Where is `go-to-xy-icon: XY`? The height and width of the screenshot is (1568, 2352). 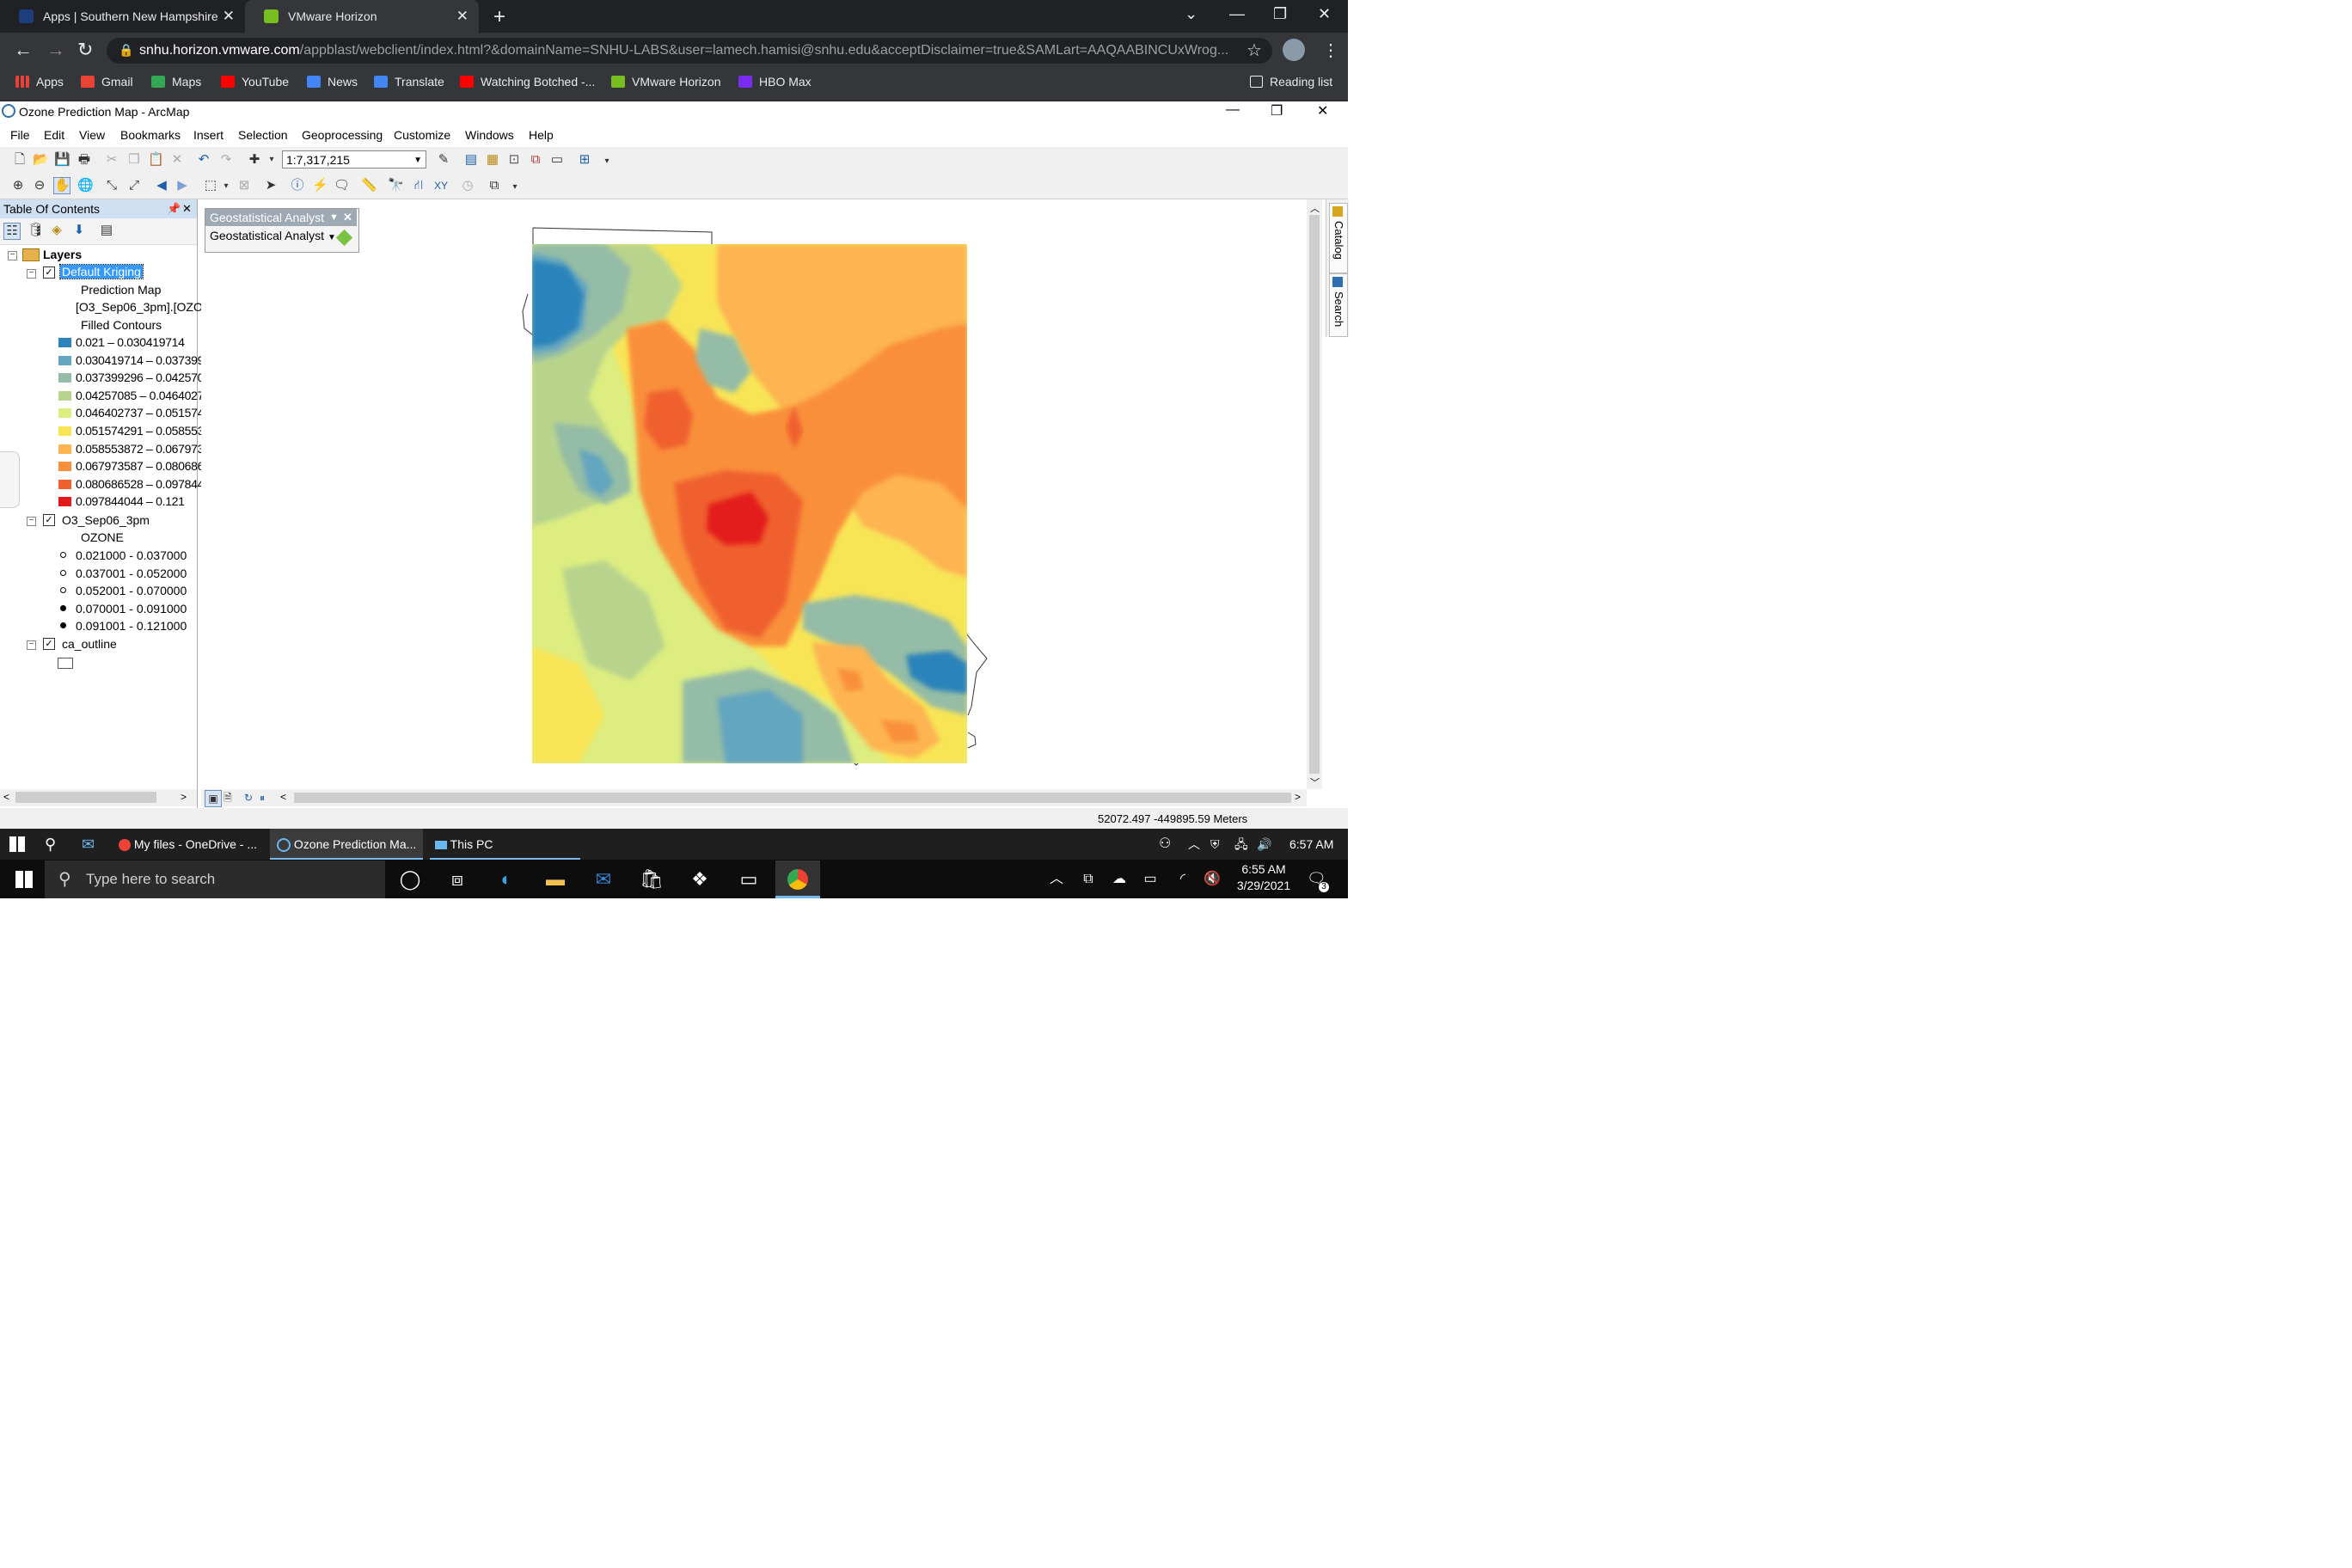
go-to-xy-icon: XY is located at coordinates (441, 185).